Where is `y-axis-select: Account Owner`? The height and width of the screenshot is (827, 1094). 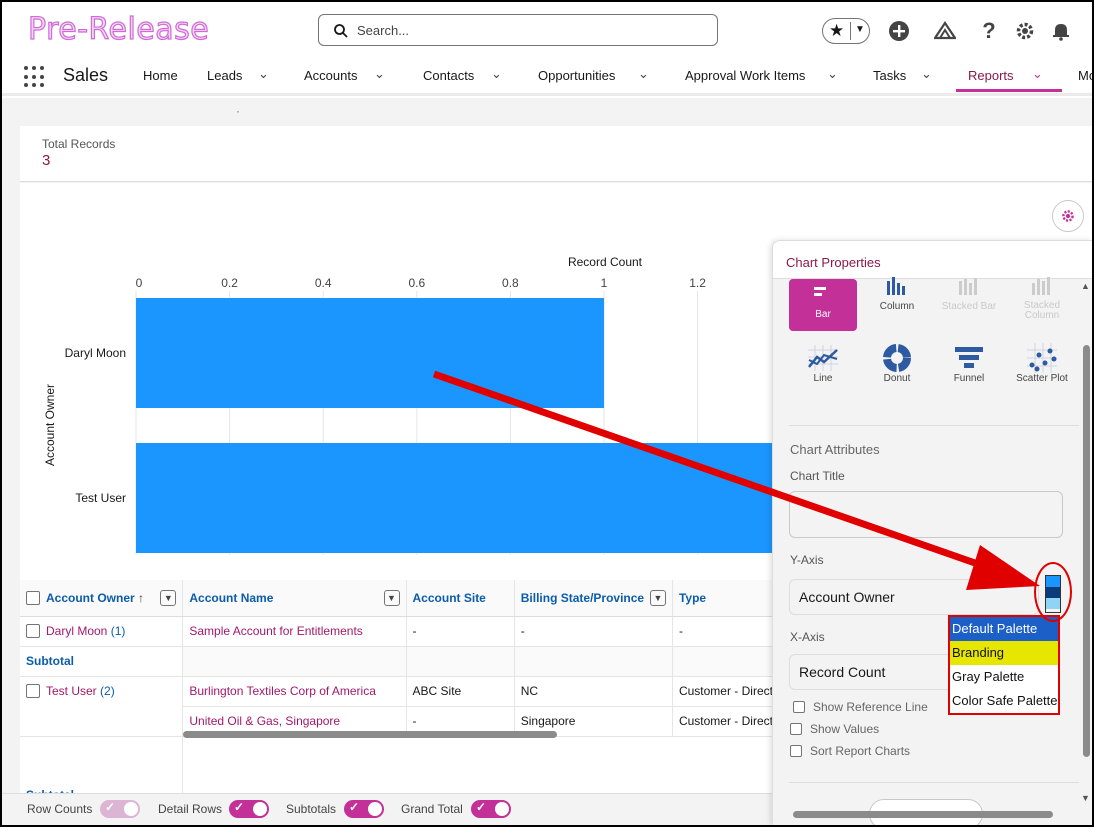
y-axis-select: Account Owner is located at coordinates (914, 597).